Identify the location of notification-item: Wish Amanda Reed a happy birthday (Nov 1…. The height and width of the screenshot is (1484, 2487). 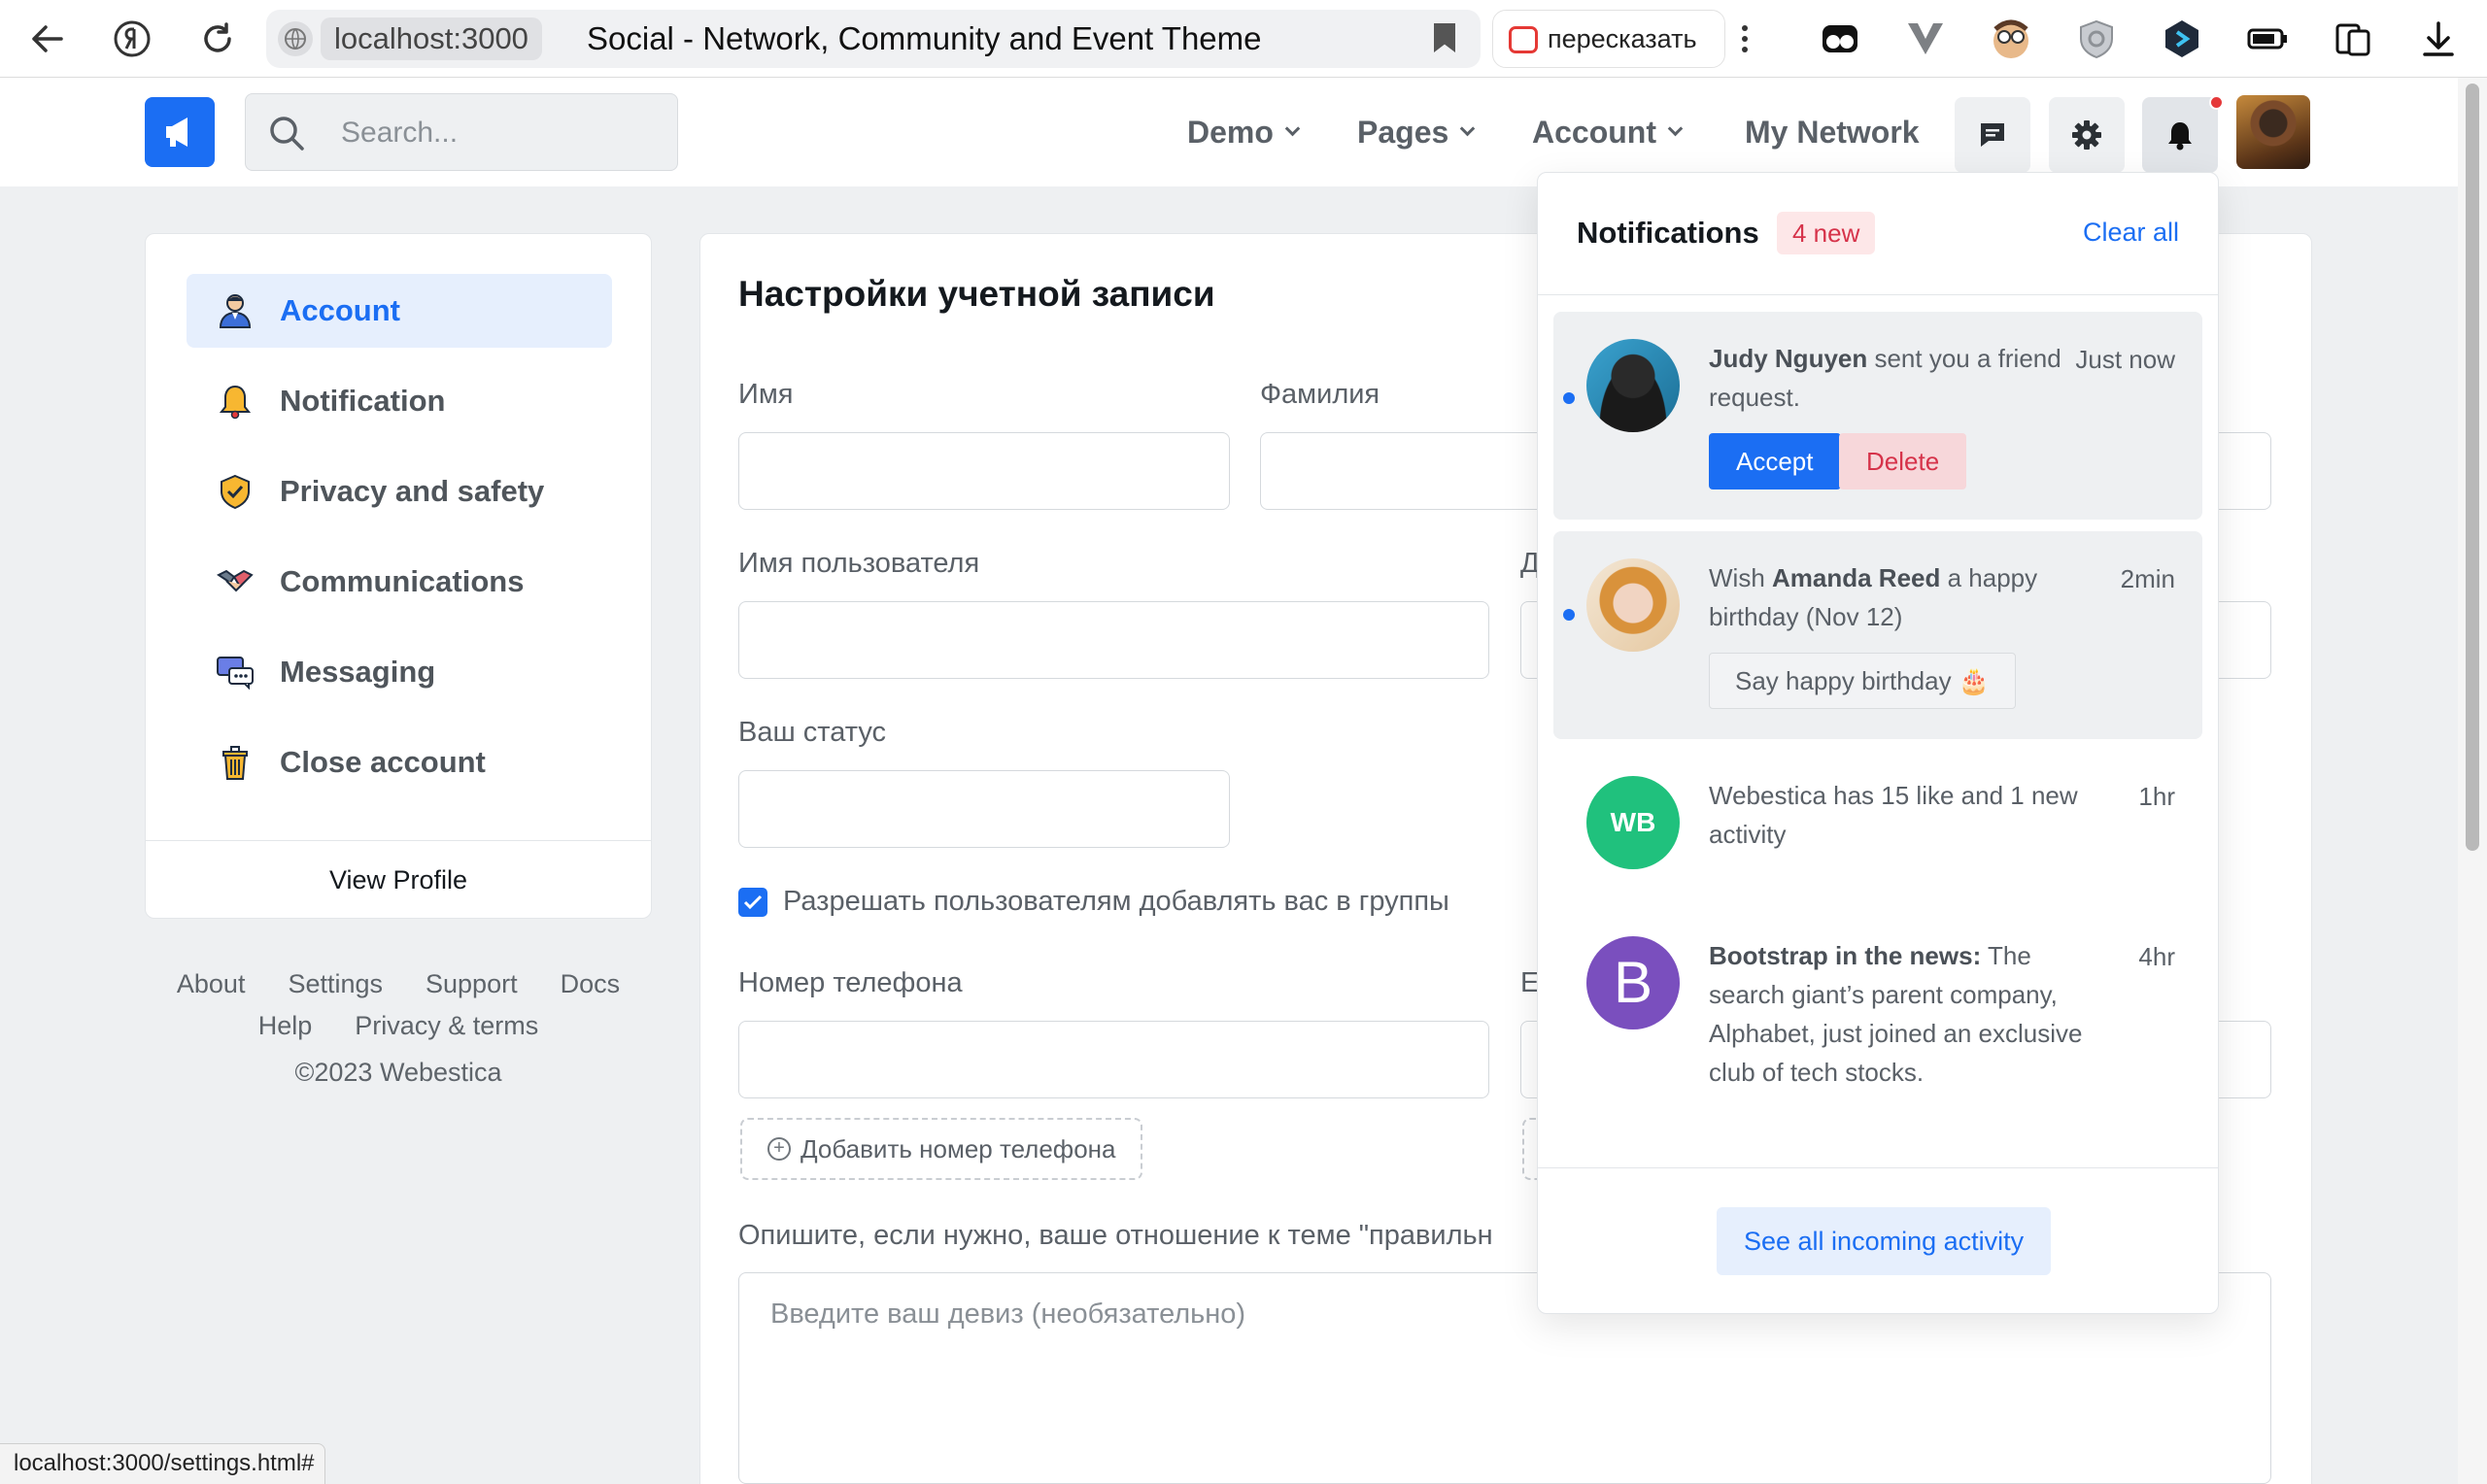
(1877, 635).